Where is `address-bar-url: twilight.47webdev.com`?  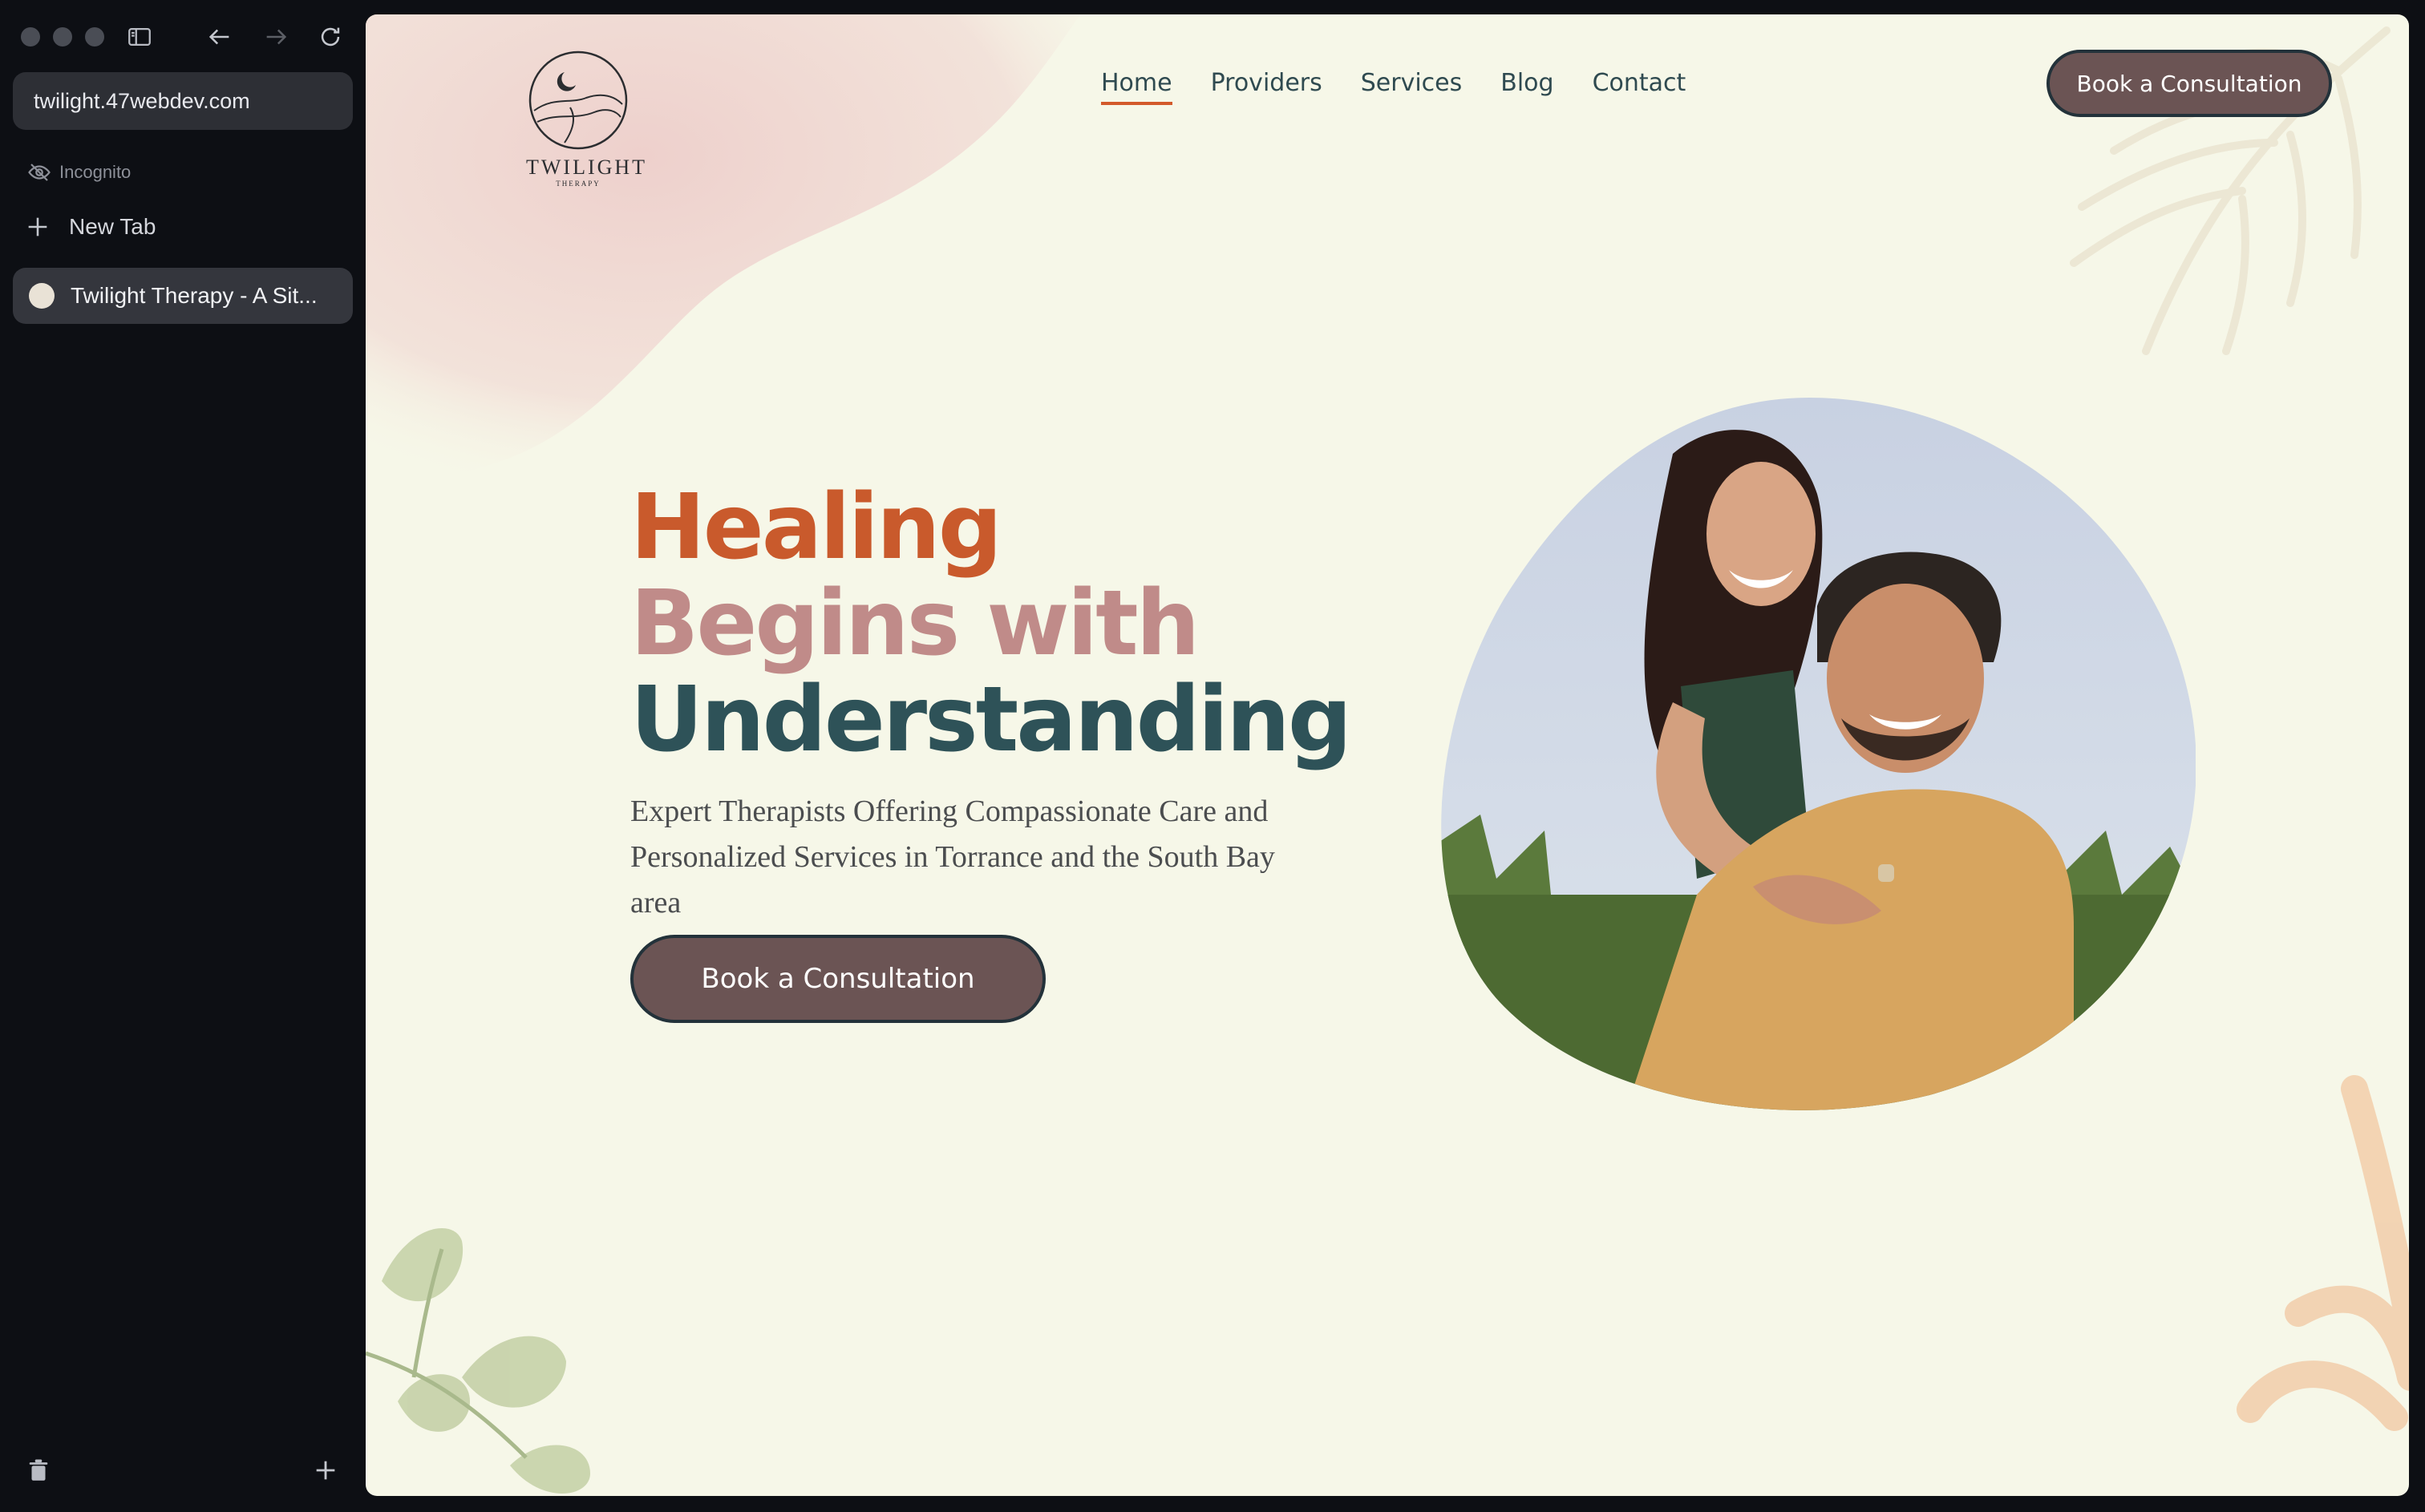 address-bar-url: twilight.47webdev.com is located at coordinates (142, 100).